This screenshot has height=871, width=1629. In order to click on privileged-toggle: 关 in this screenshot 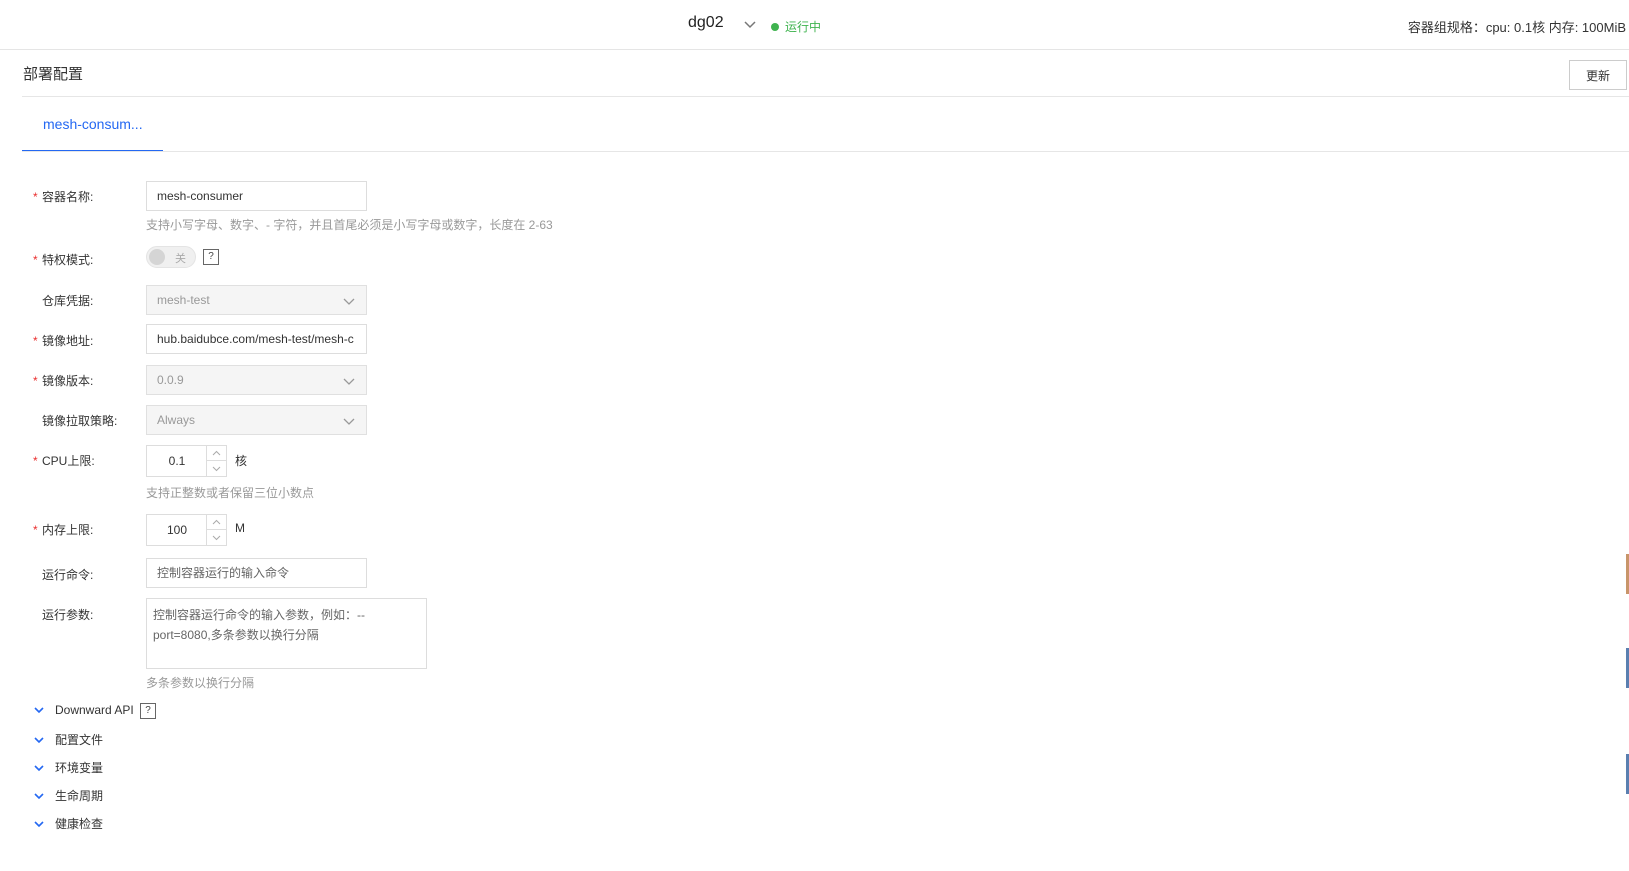, I will do `click(171, 257)`.